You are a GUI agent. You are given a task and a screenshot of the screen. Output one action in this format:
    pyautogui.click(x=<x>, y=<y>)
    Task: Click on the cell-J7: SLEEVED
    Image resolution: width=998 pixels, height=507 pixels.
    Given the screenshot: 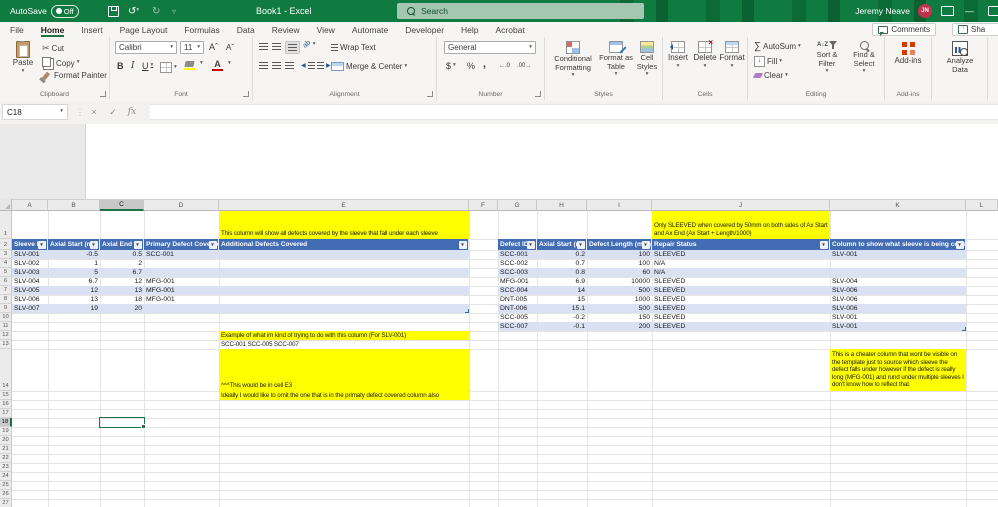 What is the action you would take?
    pyautogui.click(x=741, y=290)
    